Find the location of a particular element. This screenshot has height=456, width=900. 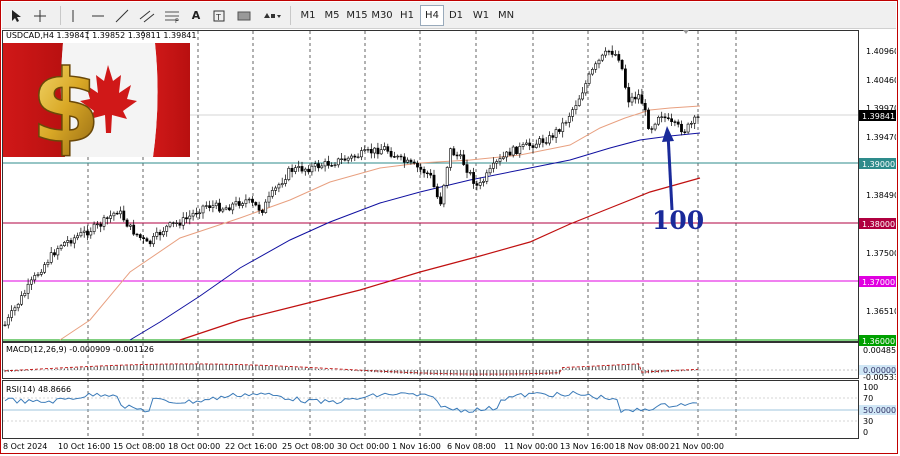

time-label: 8 Oct 2024 is located at coordinates (25, 446).